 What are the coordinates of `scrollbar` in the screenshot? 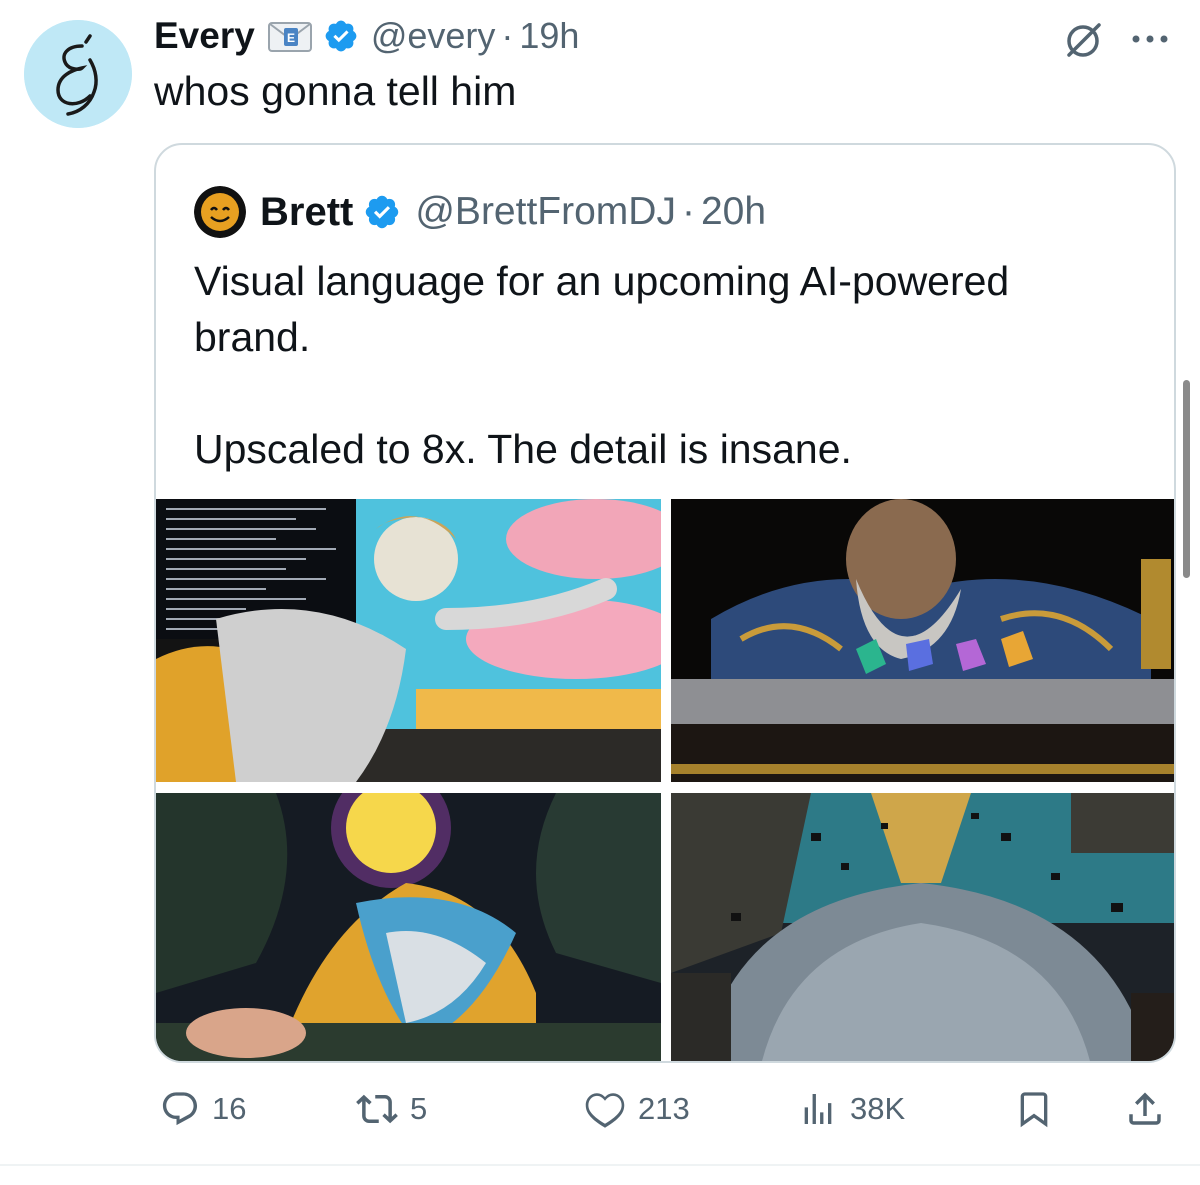 It's located at (1186, 479).